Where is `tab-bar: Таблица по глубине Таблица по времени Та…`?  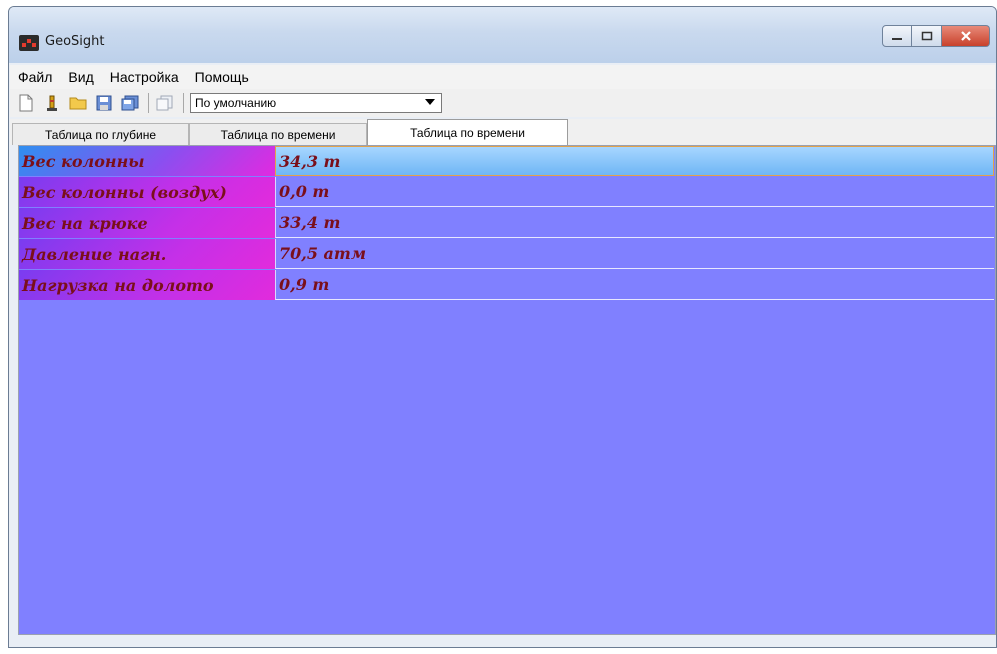 tab-bar: Таблица по глубине Таблица по времени Та… is located at coordinates (502, 132).